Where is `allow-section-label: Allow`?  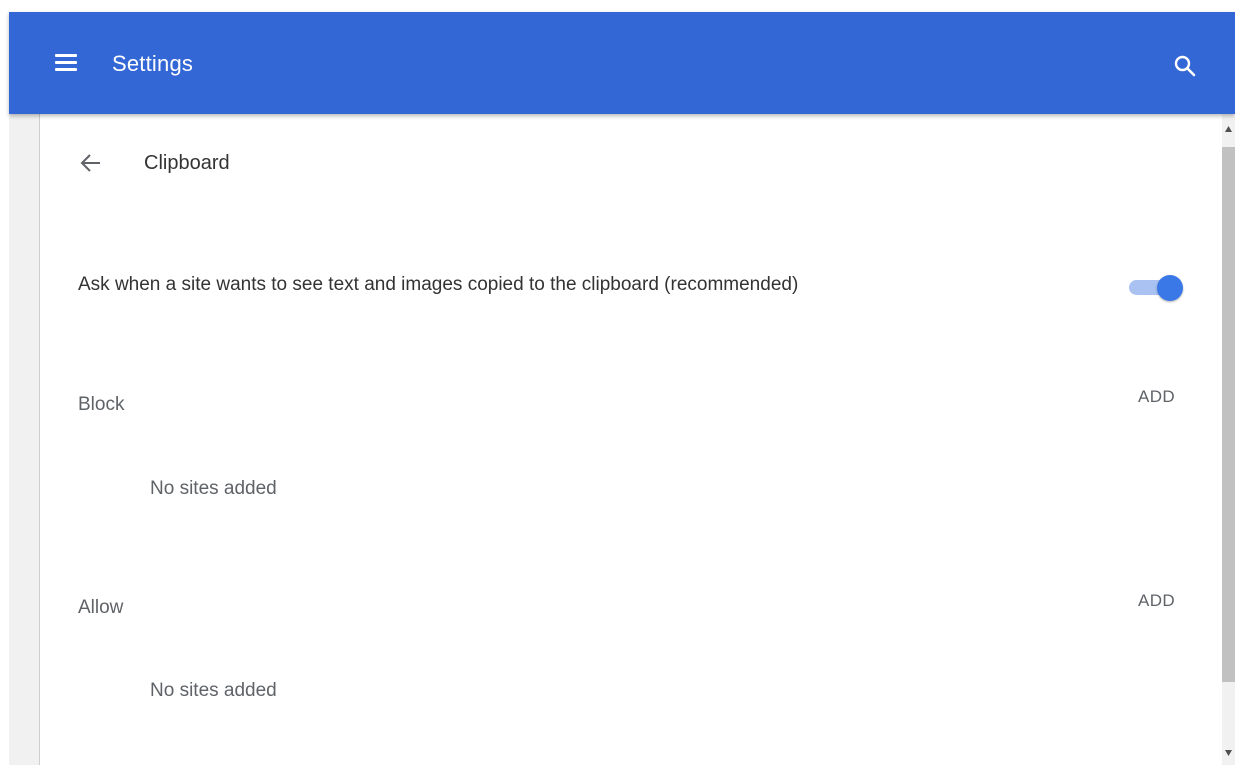
allow-section-label: Allow is located at coordinates (101, 607).